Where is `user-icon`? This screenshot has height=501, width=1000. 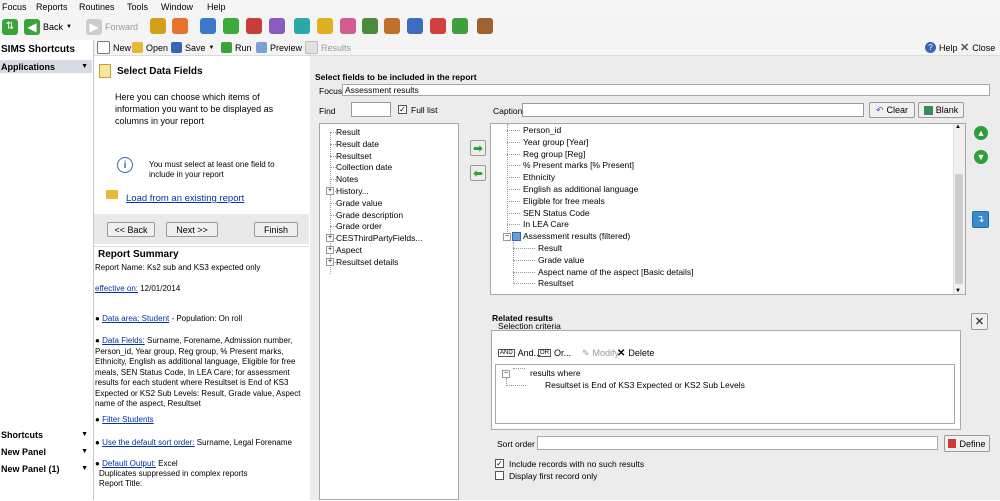
user-icon is located at coordinates (438, 26).